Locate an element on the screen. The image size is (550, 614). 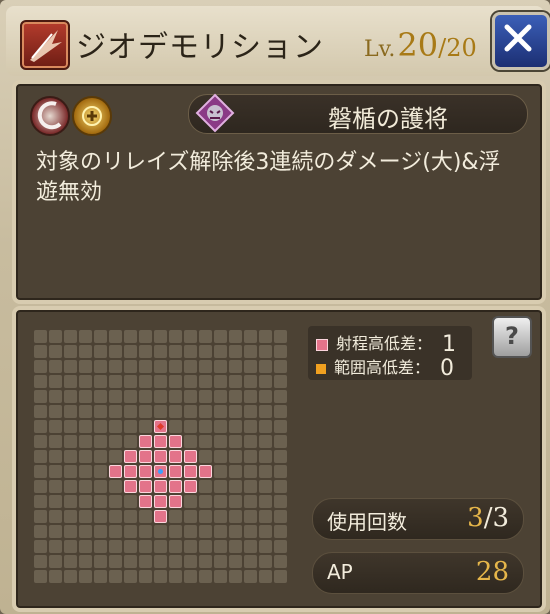
range-legend: 射程高低差： 1 範囲高低差： 0 is located at coordinates (390, 353).